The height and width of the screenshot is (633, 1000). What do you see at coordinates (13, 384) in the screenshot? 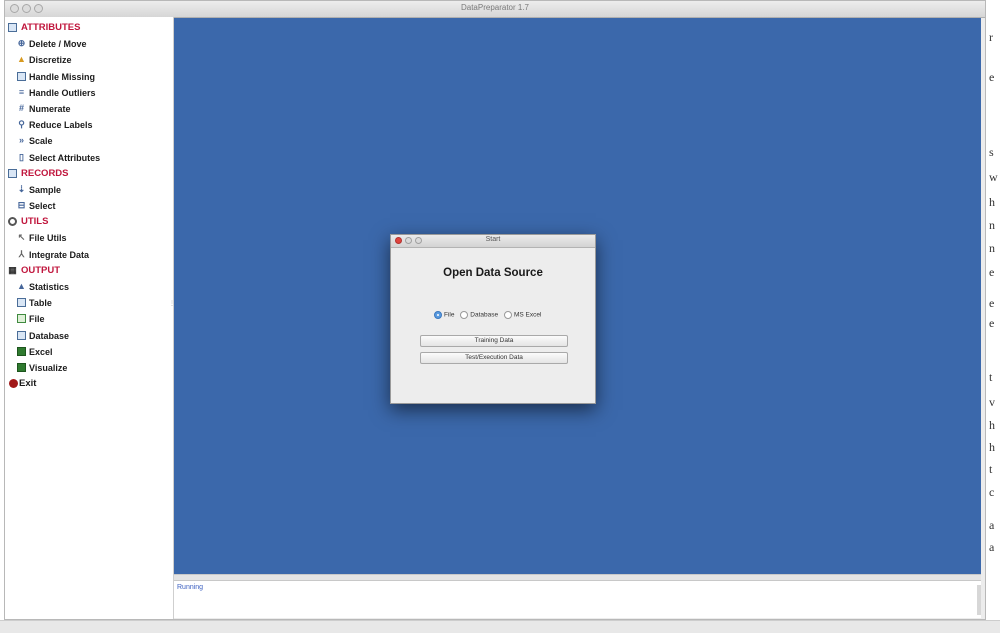
I see `exit-icon` at bounding box center [13, 384].